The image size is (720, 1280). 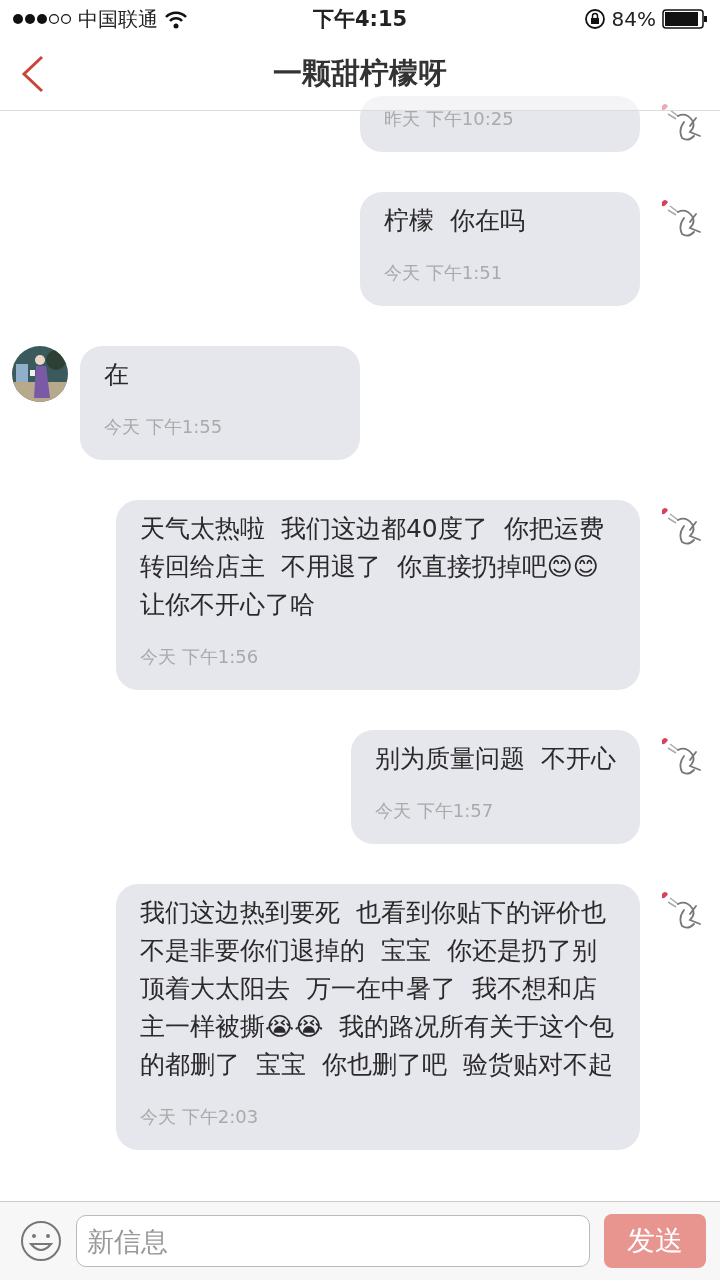 What do you see at coordinates (117, 375) in the screenshot?
I see `message-text: 在` at bounding box center [117, 375].